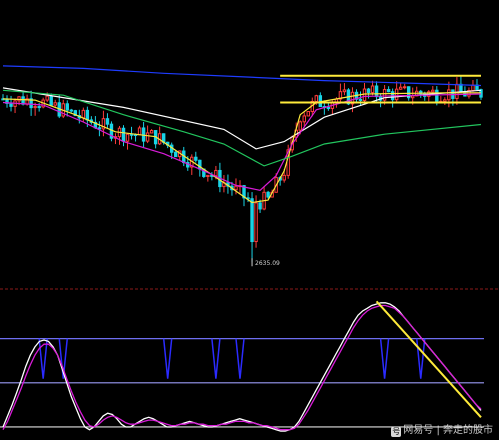 The image size is (499, 440). I want to click on netease-logo-icon: 号, so click(396, 432).